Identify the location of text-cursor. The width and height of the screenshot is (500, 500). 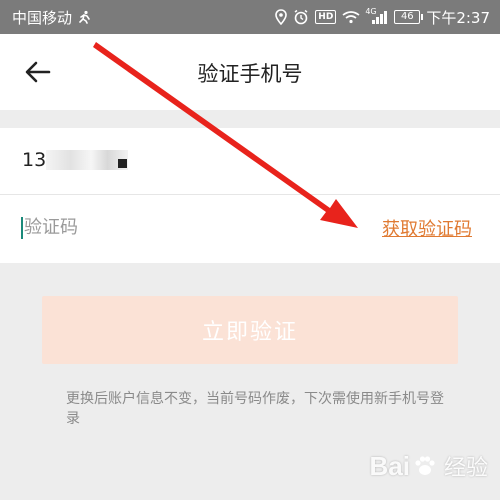
(22, 228).